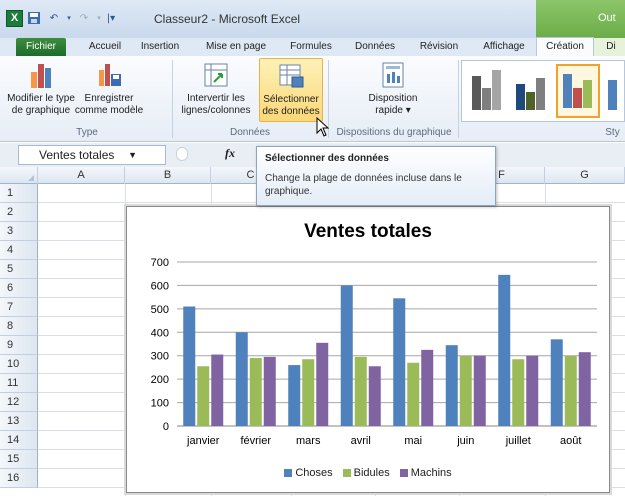  What do you see at coordinates (19, 231) in the screenshot?
I see `row-header: 3` at bounding box center [19, 231].